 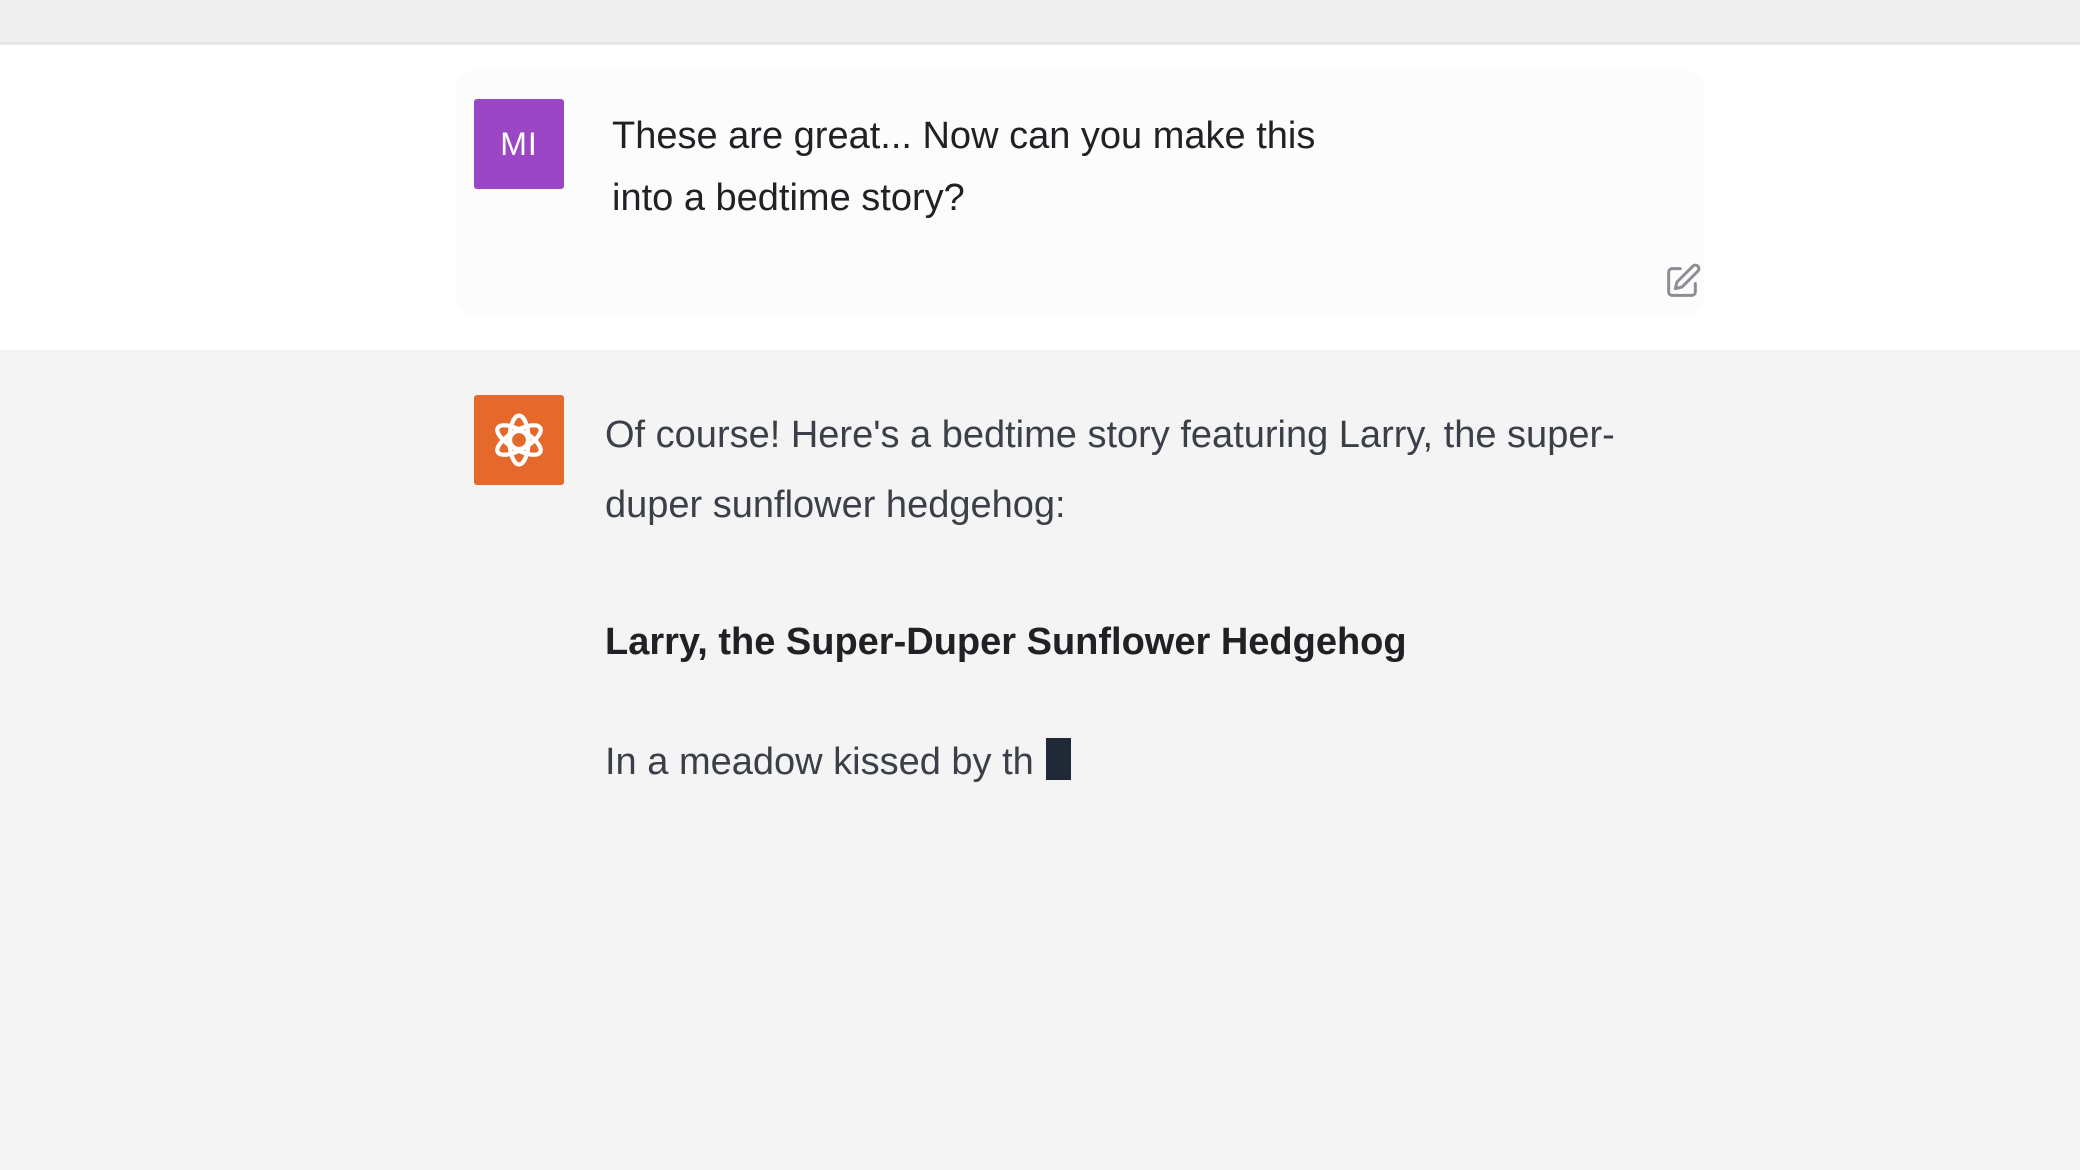 I want to click on story-text: In a meadow kissed by th, so click(x=819, y=762).